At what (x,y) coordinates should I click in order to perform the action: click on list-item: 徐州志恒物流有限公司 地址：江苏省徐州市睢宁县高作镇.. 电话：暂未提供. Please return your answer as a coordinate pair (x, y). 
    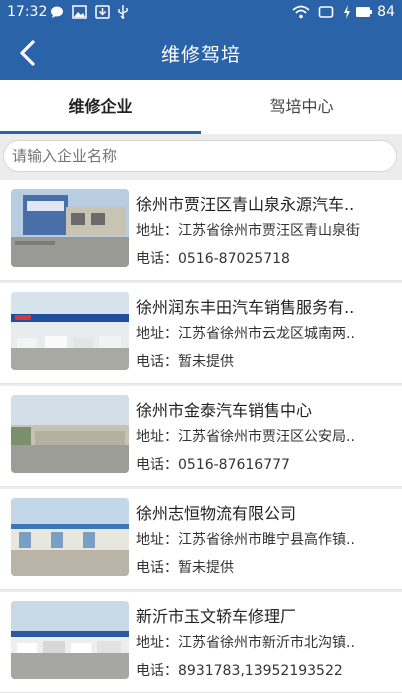
    Looking at the image, I should click on (201, 539).